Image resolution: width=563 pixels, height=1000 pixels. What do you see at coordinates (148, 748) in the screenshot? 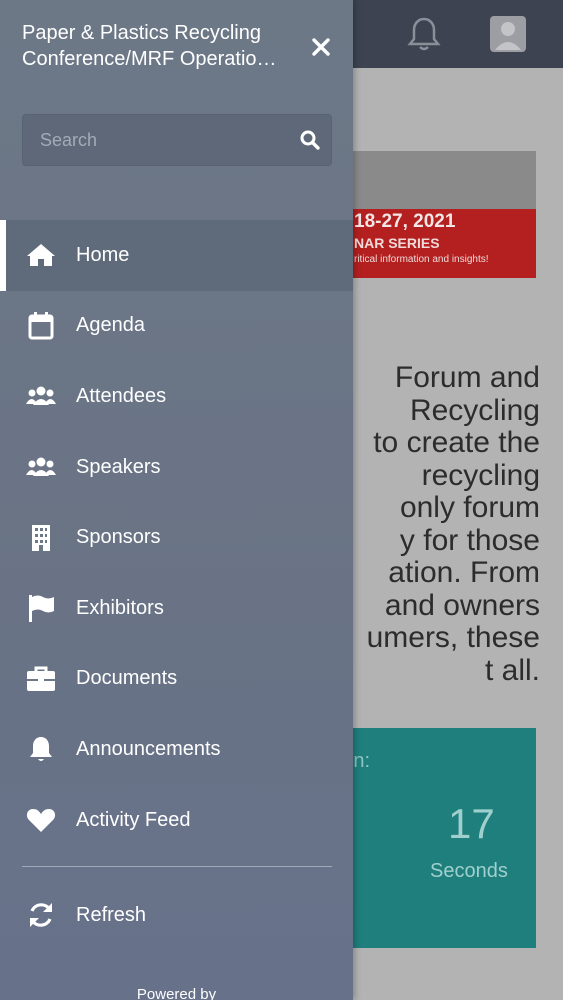
I see `menu-item-label: Announcements` at bounding box center [148, 748].